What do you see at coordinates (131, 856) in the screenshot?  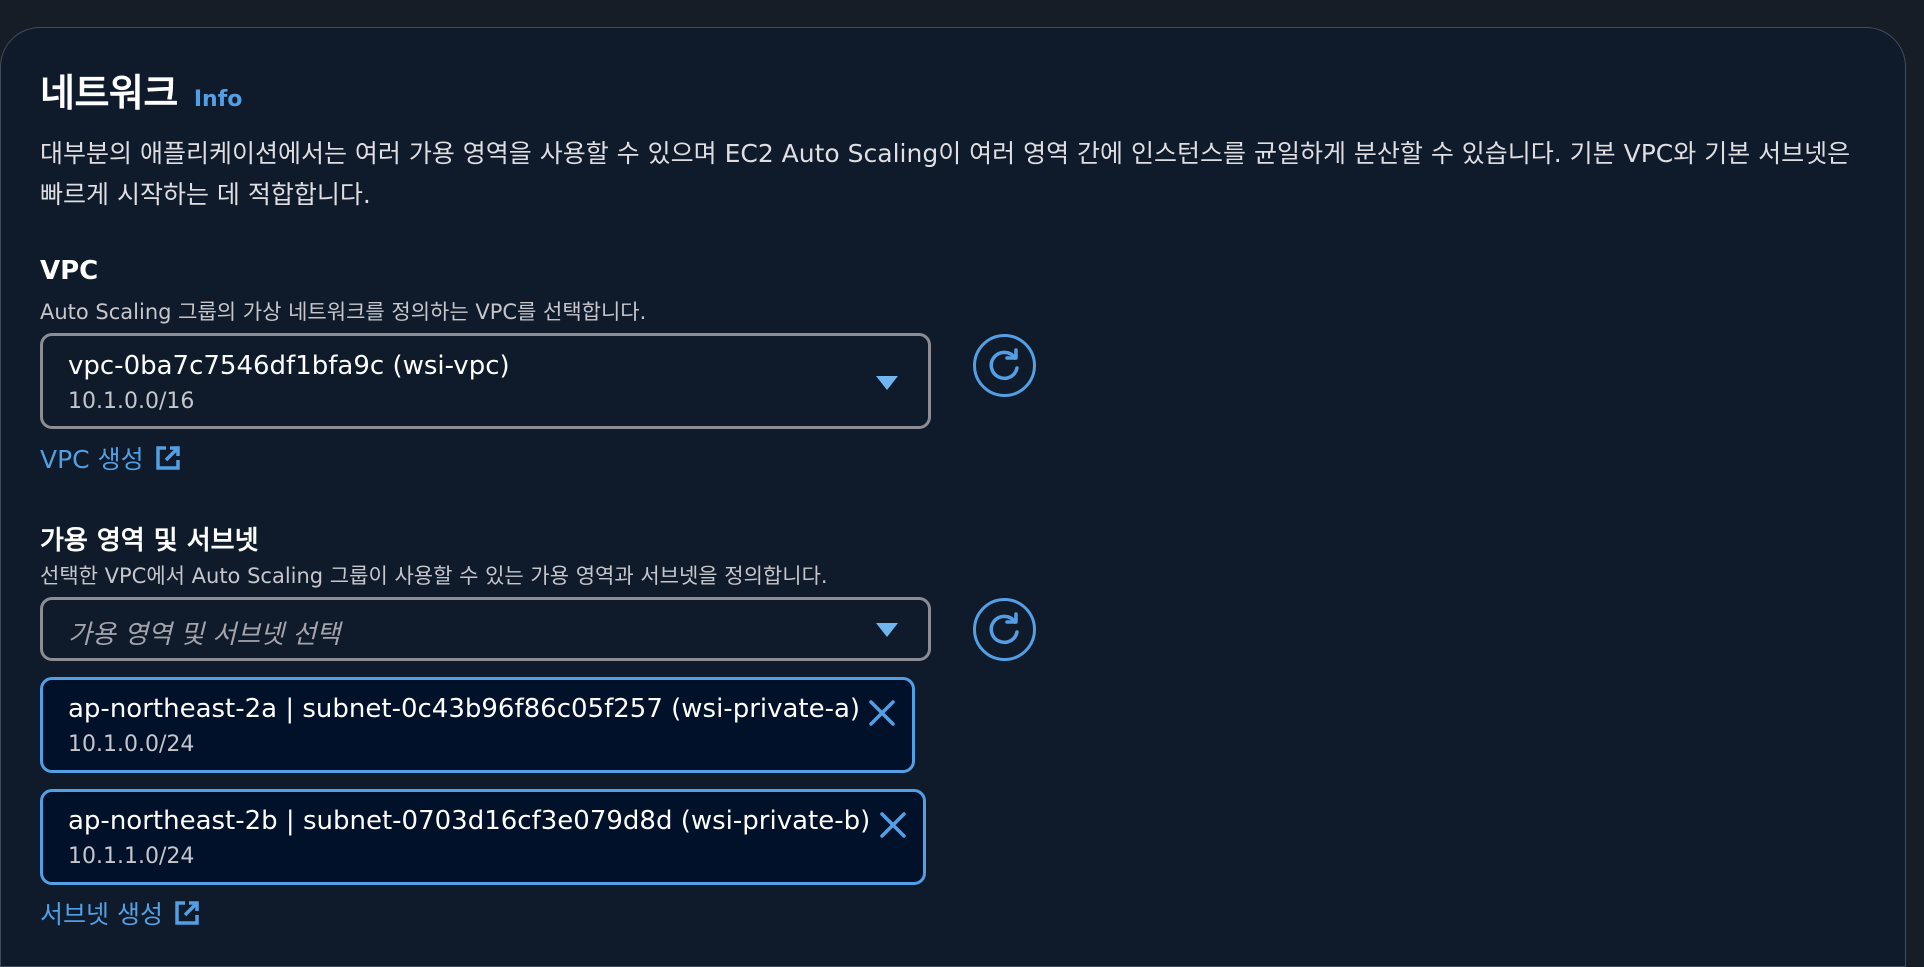 I see `subnet-token-cidr: 10.1.1.0/24` at bounding box center [131, 856].